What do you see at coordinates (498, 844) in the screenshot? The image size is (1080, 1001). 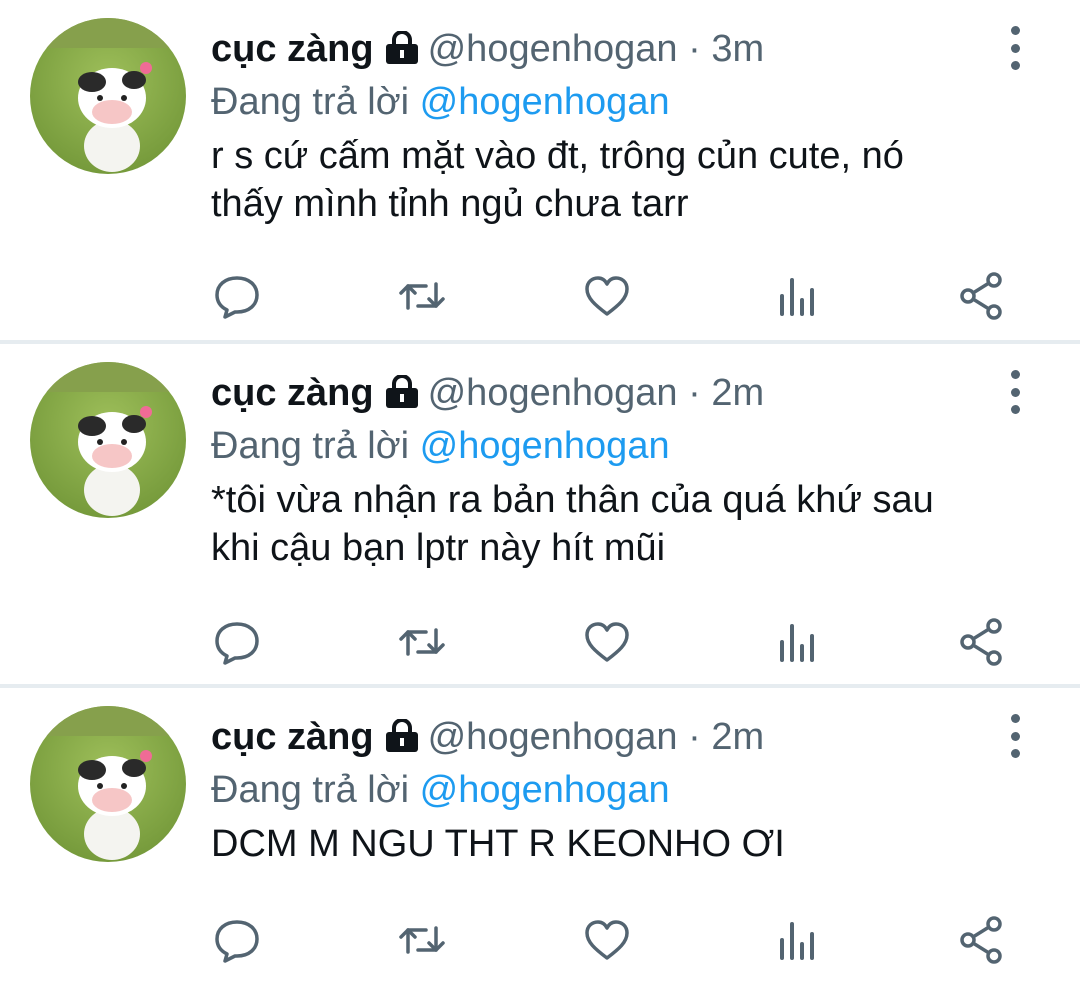 I see `tweet-text-line: DCM M NGU THT R KEONHO ƠI` at bounding box center [498, 844].